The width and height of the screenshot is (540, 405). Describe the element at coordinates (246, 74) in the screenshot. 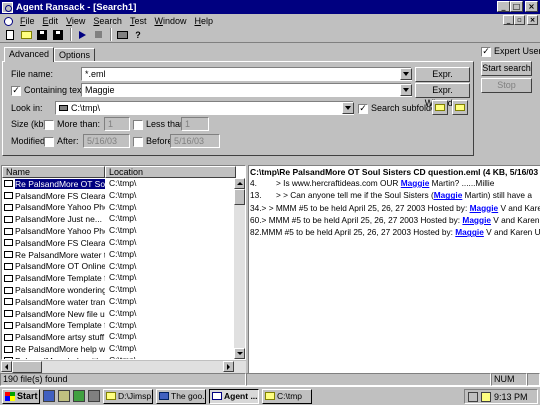

I see `file-name-input: *.eml` at that location.